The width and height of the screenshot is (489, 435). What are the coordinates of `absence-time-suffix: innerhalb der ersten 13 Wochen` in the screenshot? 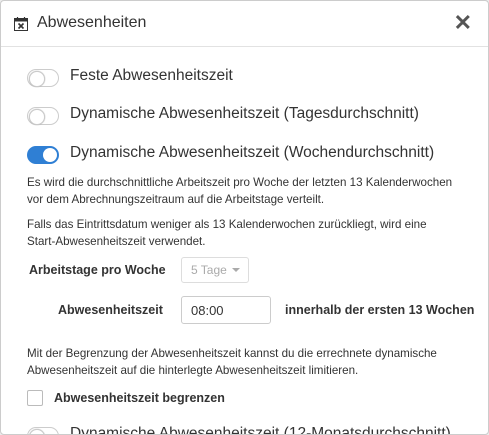 It's located at (380, 310).